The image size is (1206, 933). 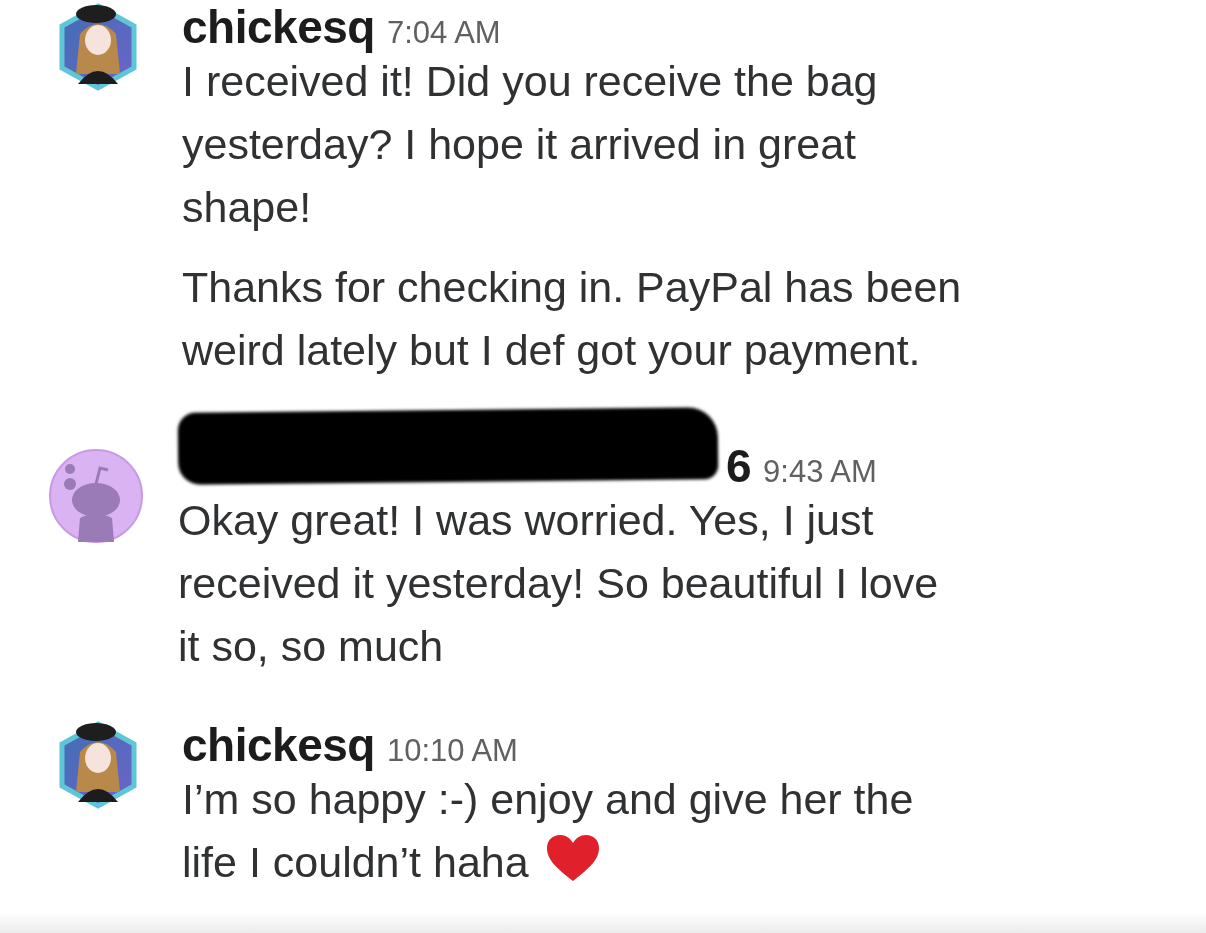 What do you see at coordinates (548, 831) in the screenshot?
I see `message-text: I’m so happy :-) enjoy and give her the life I couldn’t haha` at bounding box center [548, 831].